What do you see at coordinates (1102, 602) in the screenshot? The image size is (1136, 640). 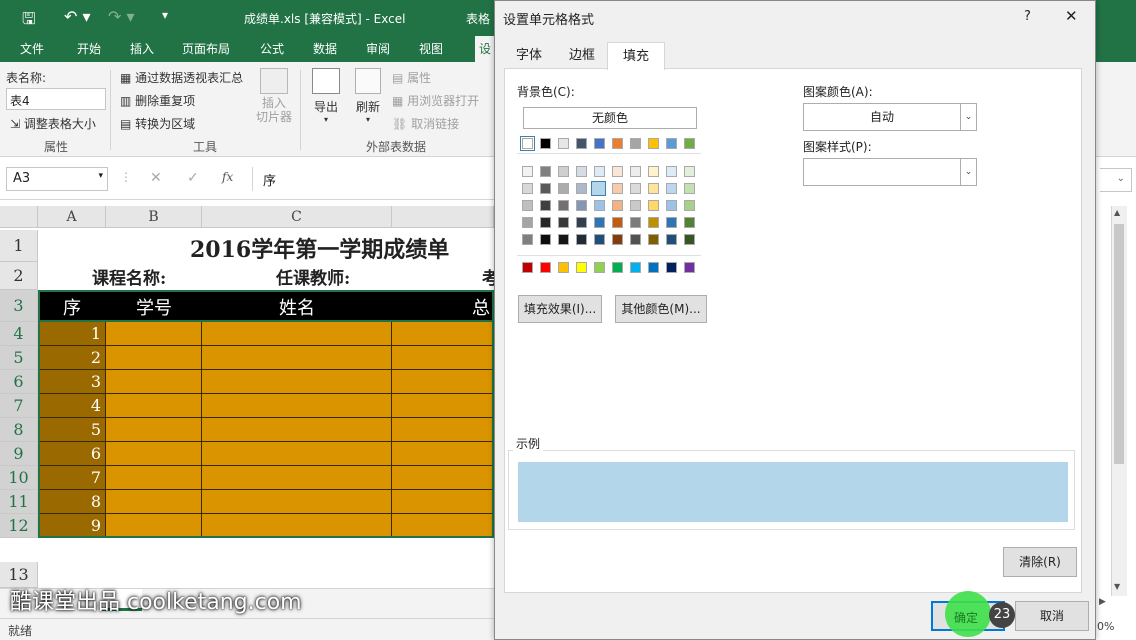 I see `scroll-right-icon: ▶` at bounding box center [1102, 602].